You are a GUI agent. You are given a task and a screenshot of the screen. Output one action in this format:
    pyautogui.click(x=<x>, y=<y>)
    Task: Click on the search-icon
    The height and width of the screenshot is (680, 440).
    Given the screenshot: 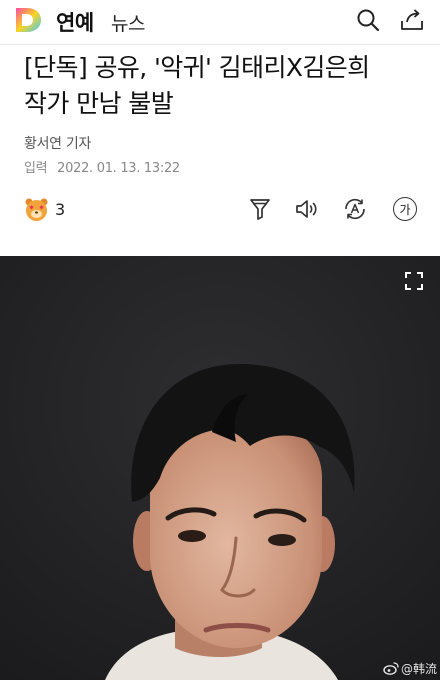 What is the action you would take?
    pyautogui.click(x=368, y=20)
    